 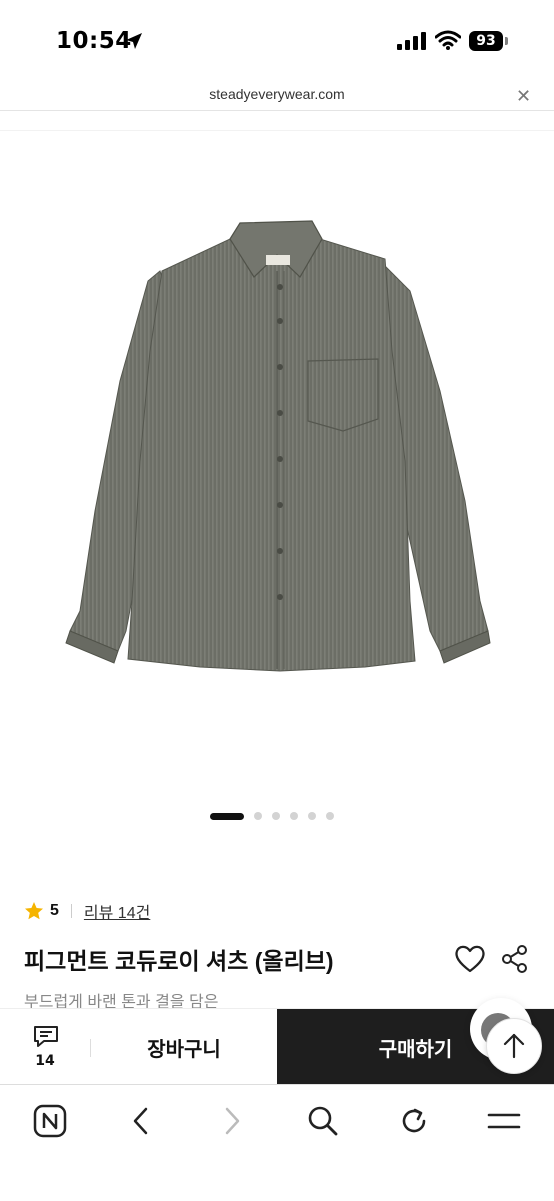 What do you see at coordinates (414, 1121) in the screenshot?
I see `reload-icon` at bounding box center [414, 1121].